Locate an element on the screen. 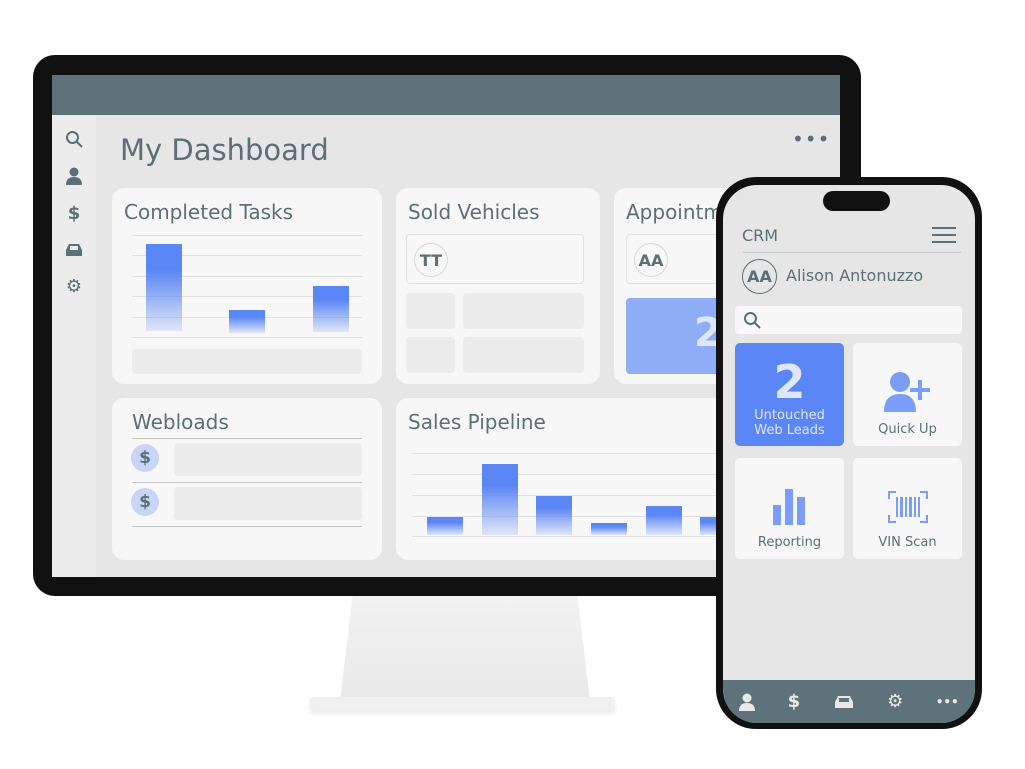 This screenshot has height=769, width=1025. web-leads-label: Untouched Web Leads is located at coordinates (789, 423).